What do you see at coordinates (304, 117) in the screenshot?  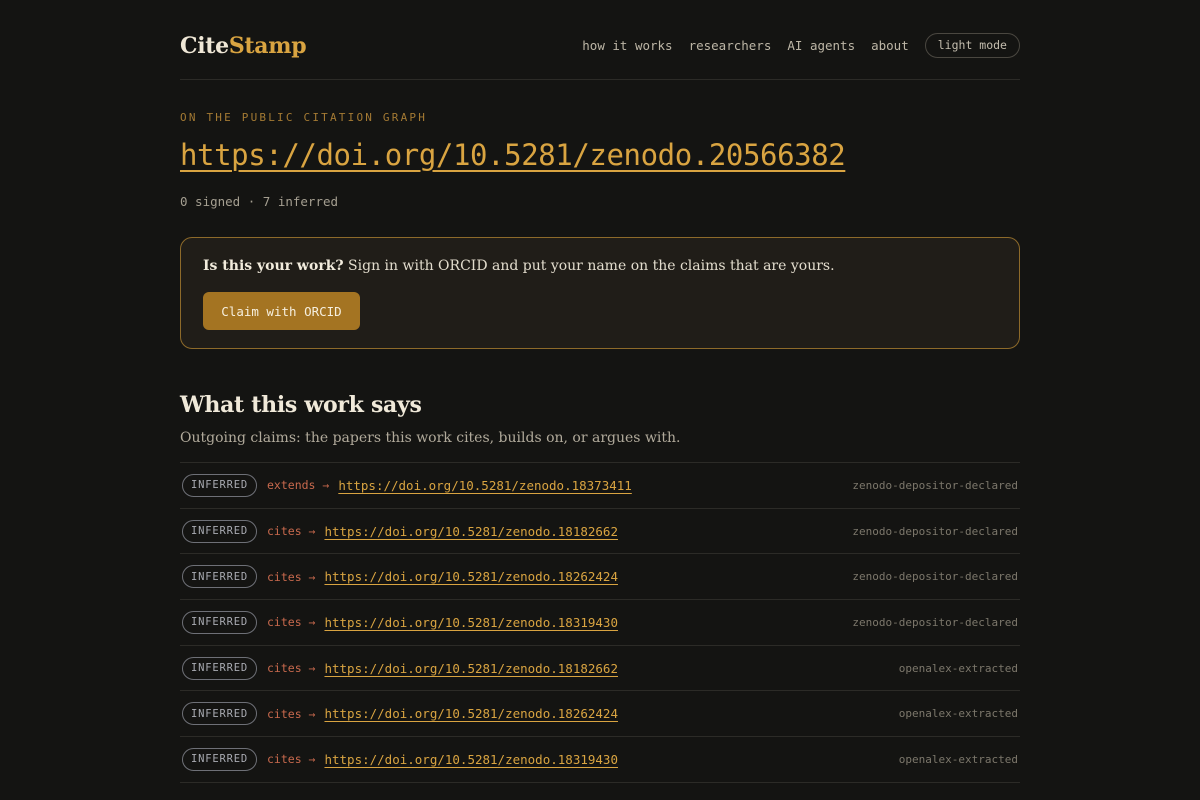 I see `eyebrow: ON THE PUBLIC CITATION GRAPH` at bounding box center [304, 117].